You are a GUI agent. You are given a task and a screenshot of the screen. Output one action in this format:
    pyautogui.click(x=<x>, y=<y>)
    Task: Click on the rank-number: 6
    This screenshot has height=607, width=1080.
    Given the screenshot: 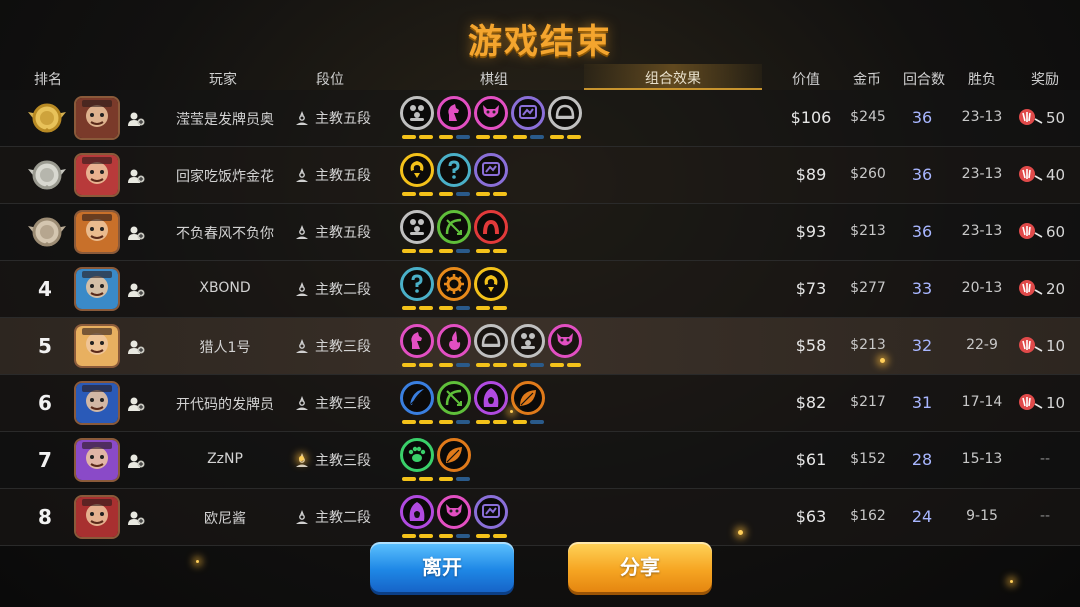 What is the action you would take?
    pyautogui.click(x=45, y=403)
    